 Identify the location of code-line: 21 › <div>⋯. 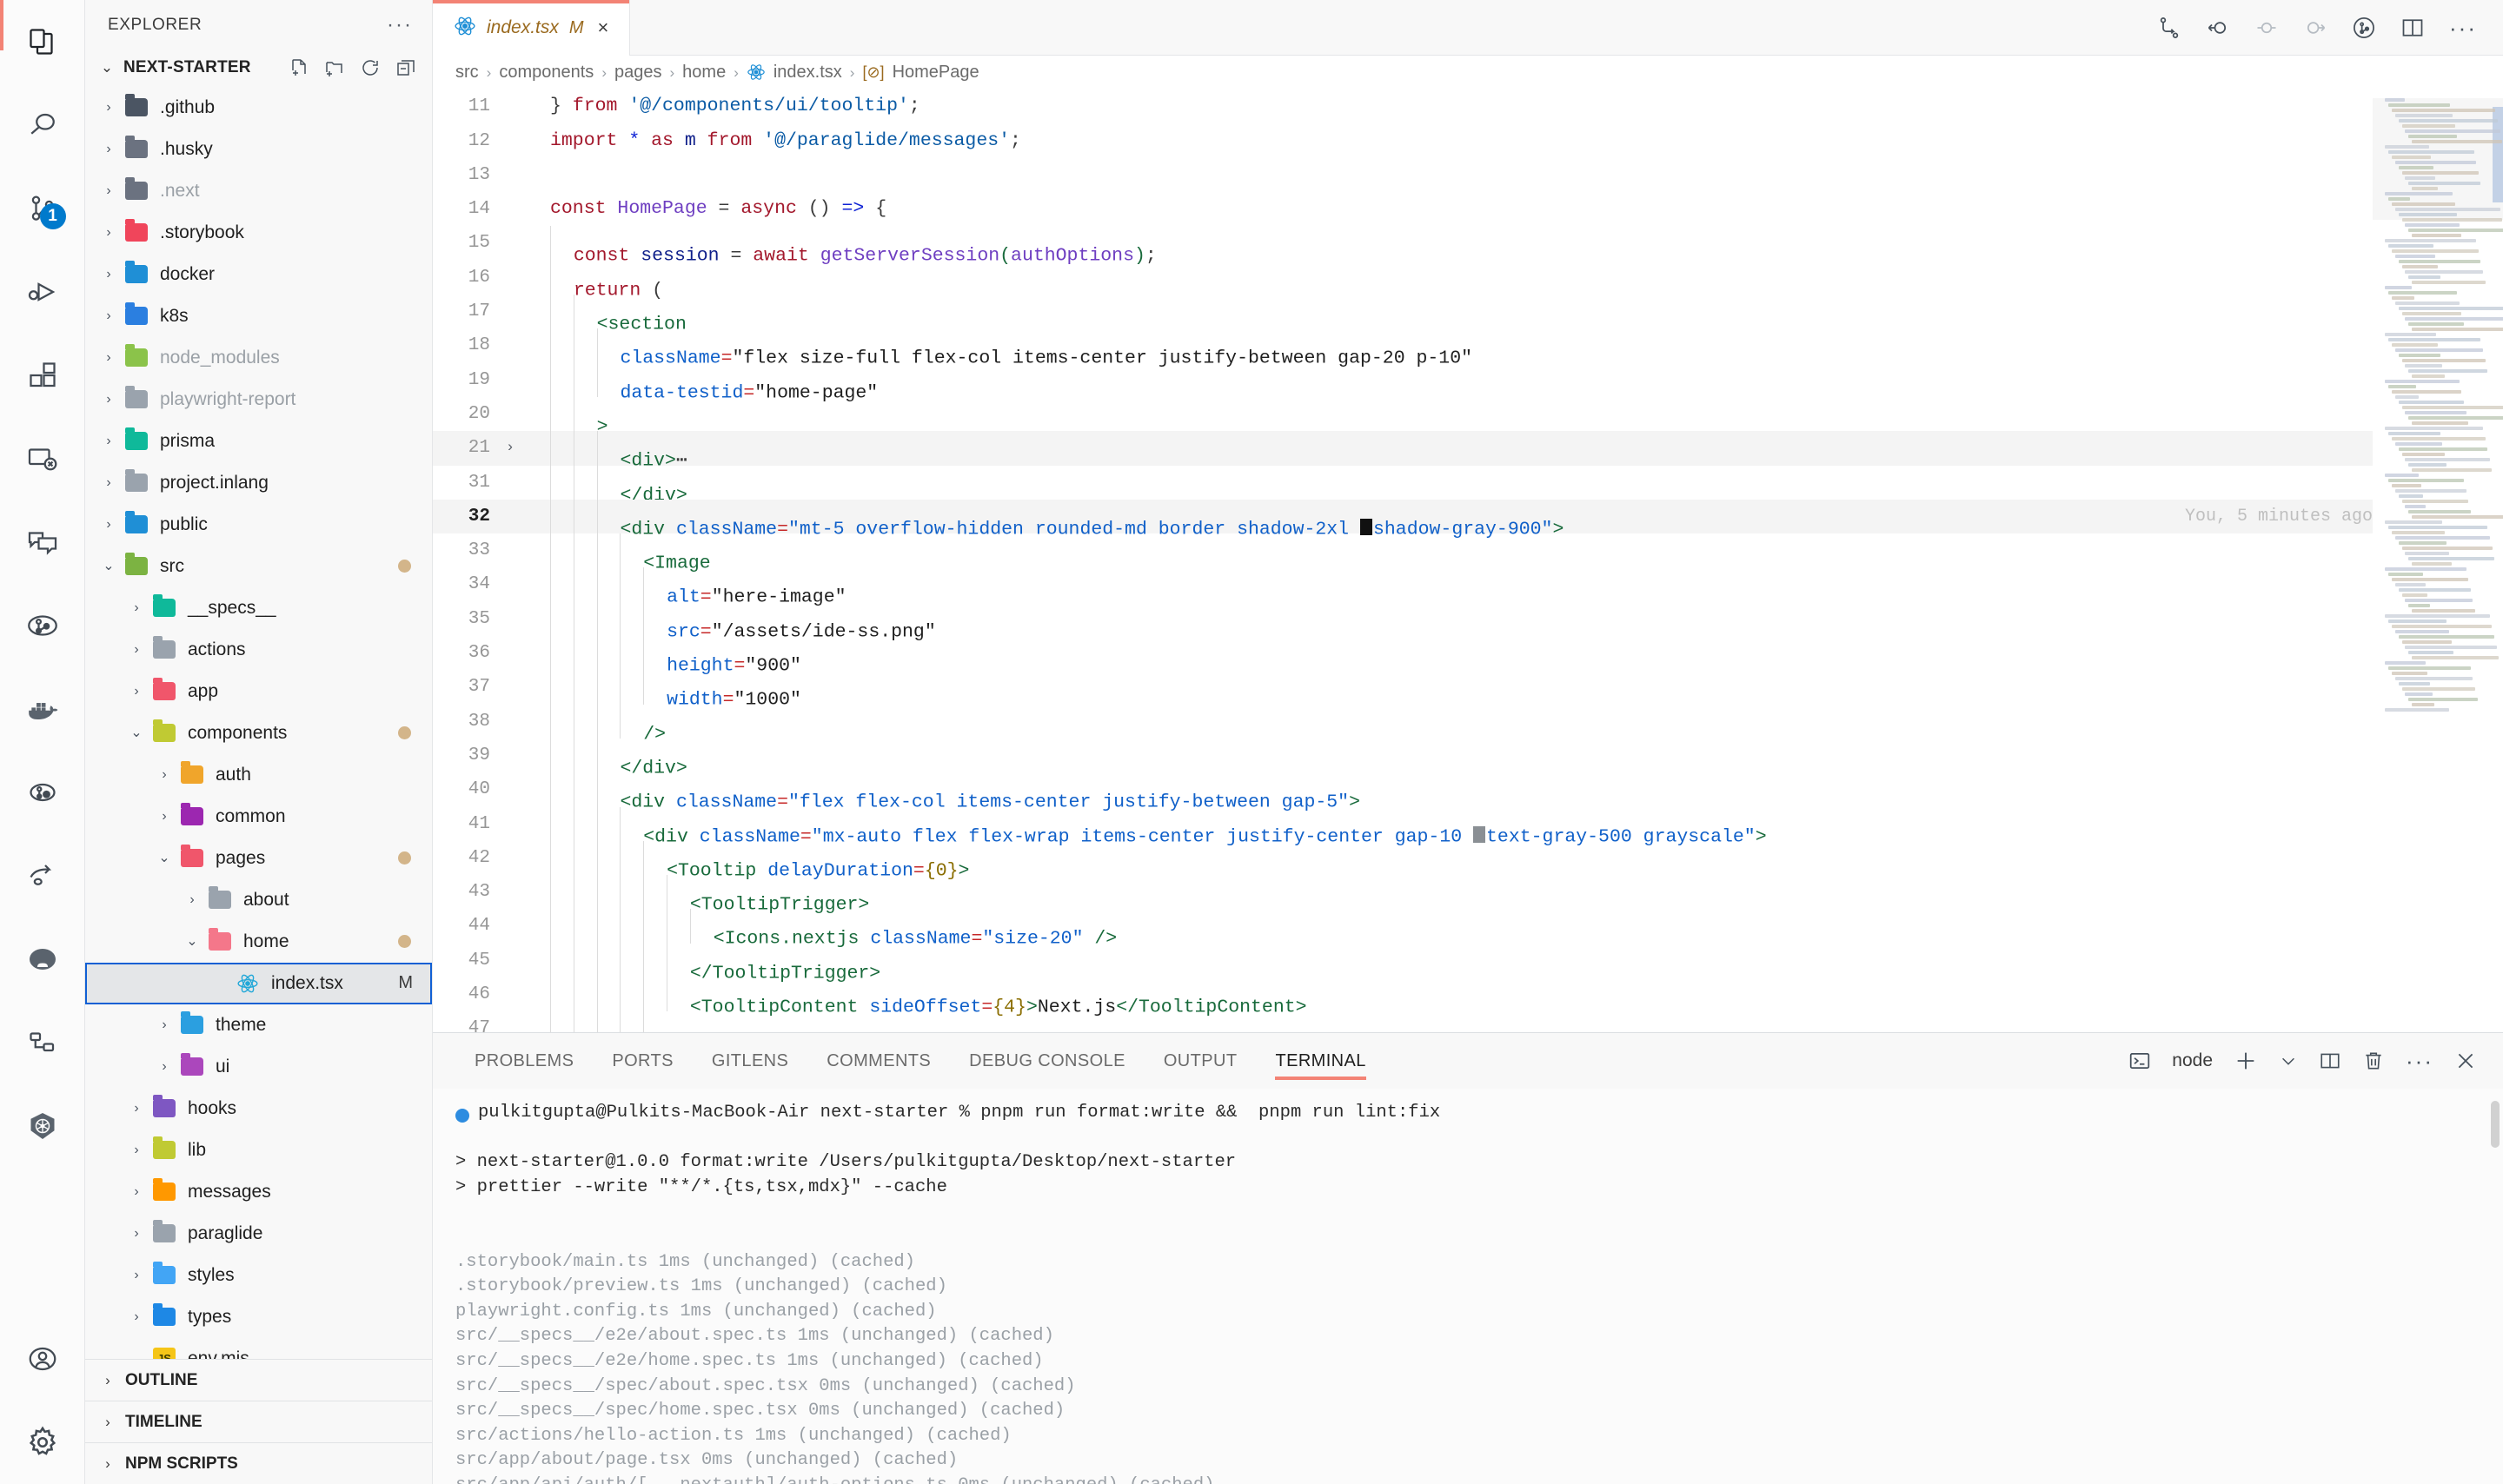
(1403, 451).